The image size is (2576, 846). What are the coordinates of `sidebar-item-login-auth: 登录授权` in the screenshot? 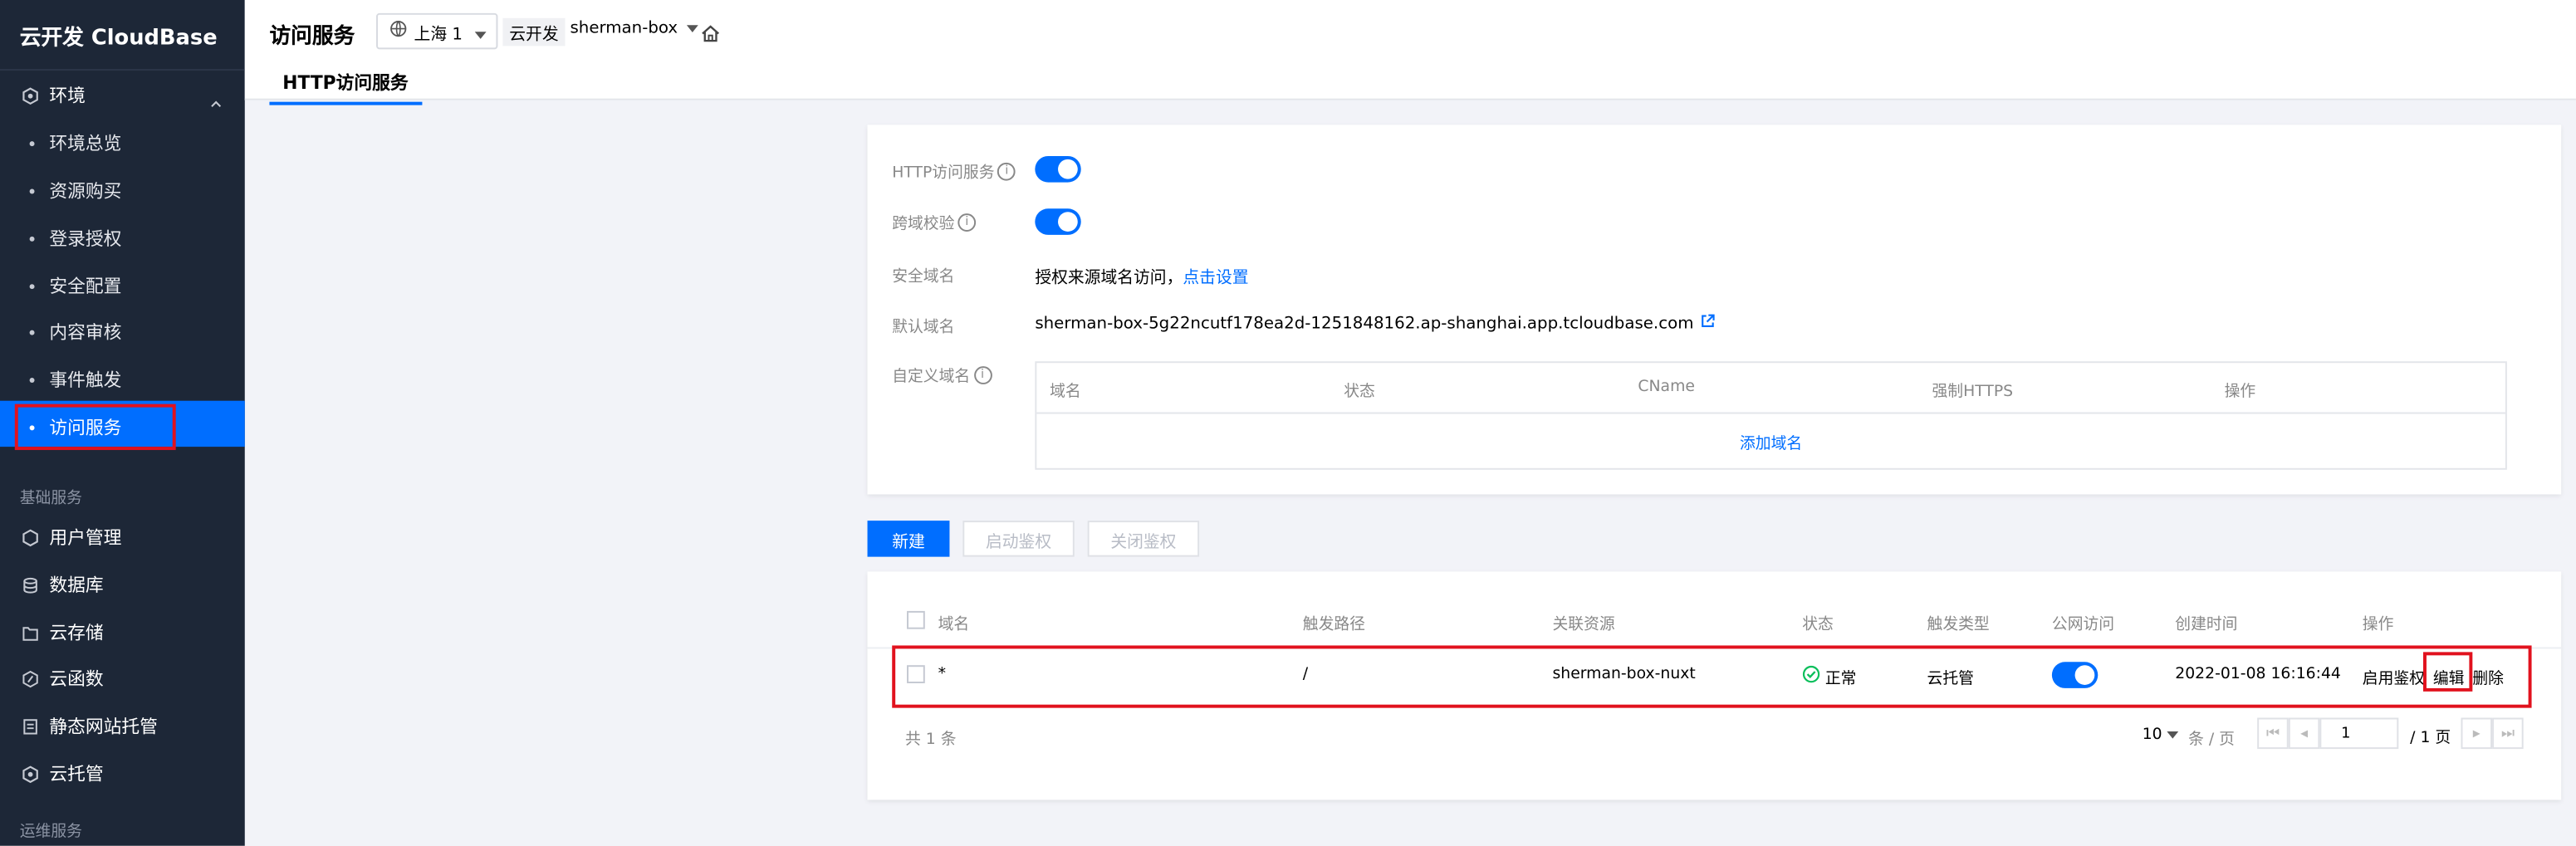 It's located at (75, 238).